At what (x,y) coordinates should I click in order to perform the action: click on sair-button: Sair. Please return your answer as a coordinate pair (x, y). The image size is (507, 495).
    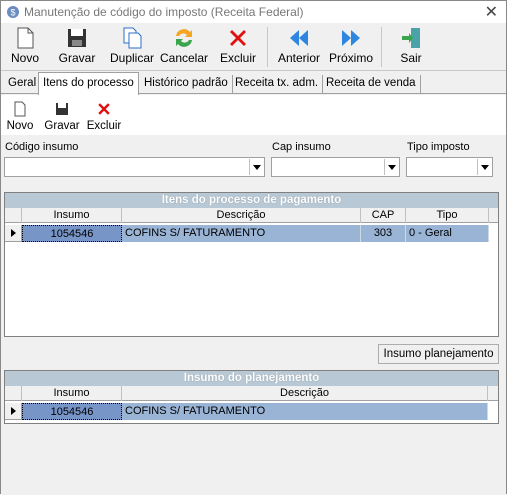
    Looking at the image, I should click on (411, 47).